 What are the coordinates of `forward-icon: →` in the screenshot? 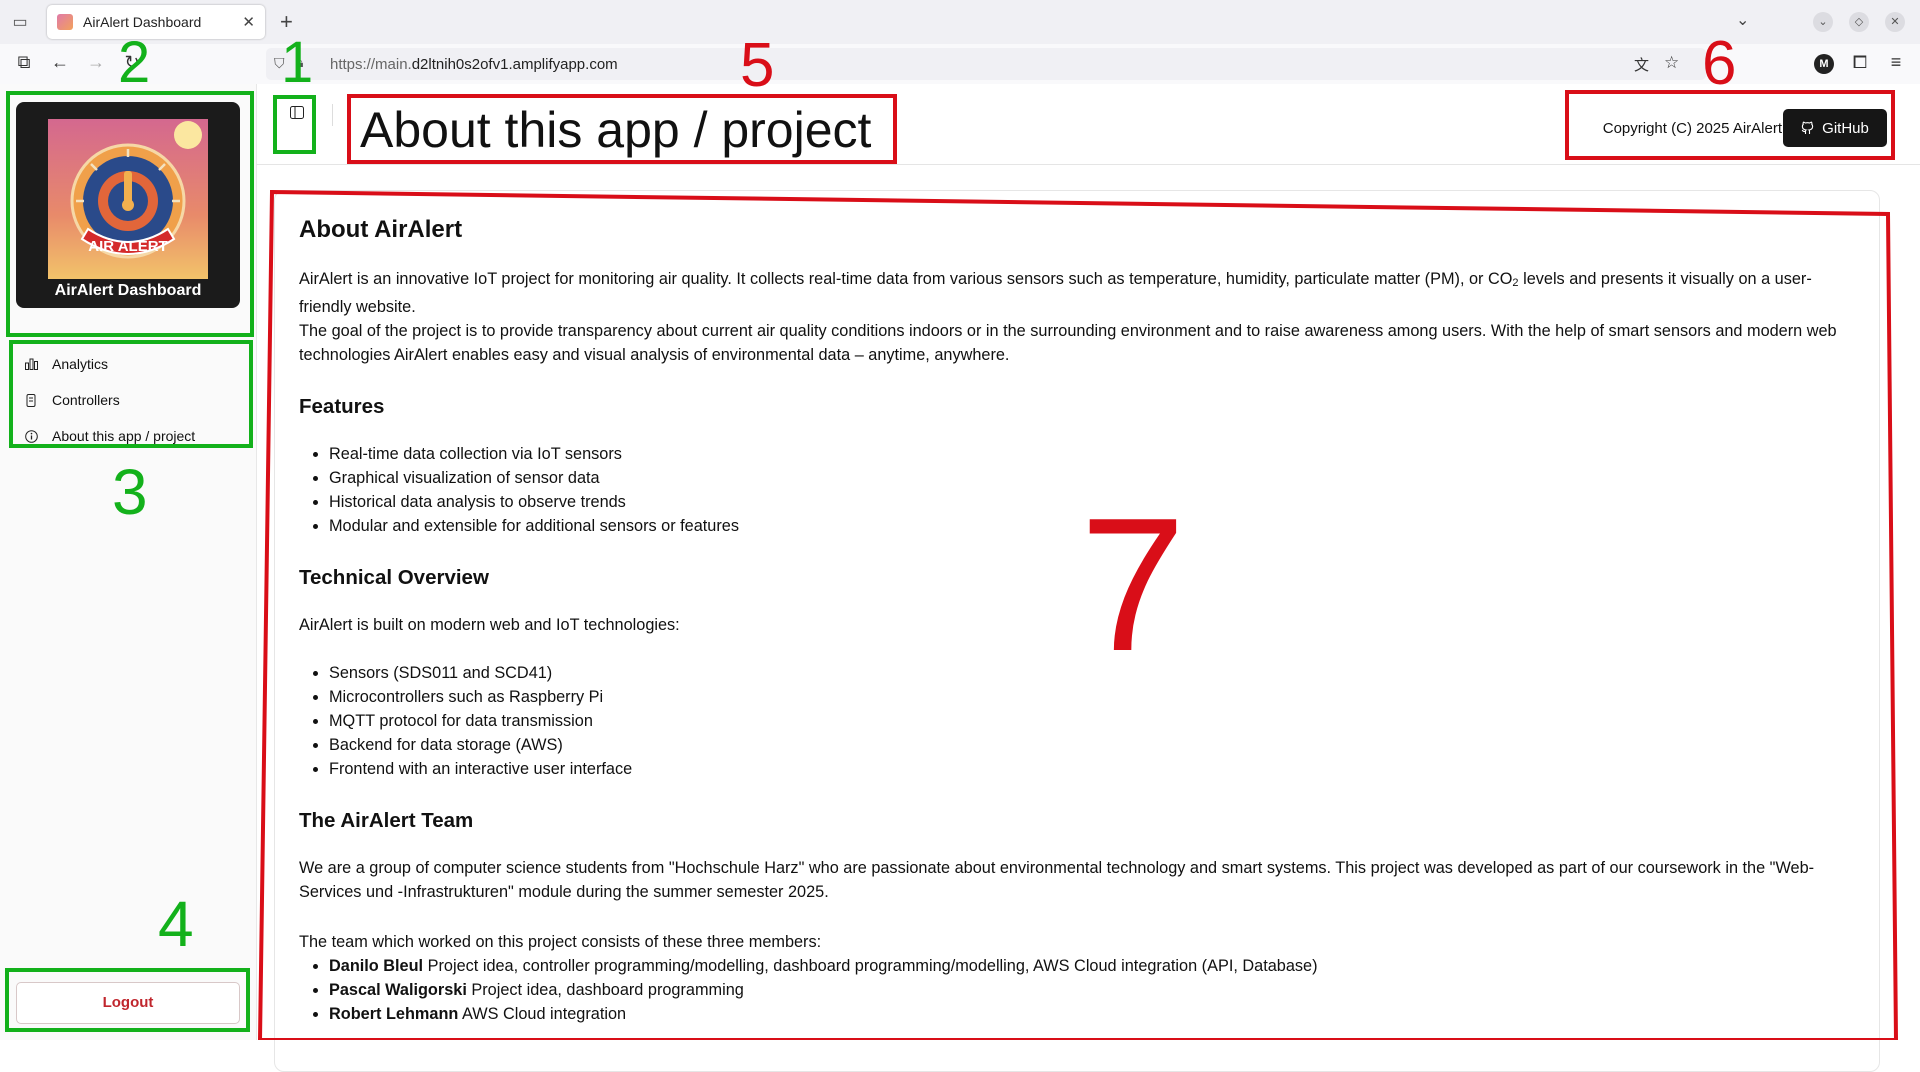 It's located at (96, 62).